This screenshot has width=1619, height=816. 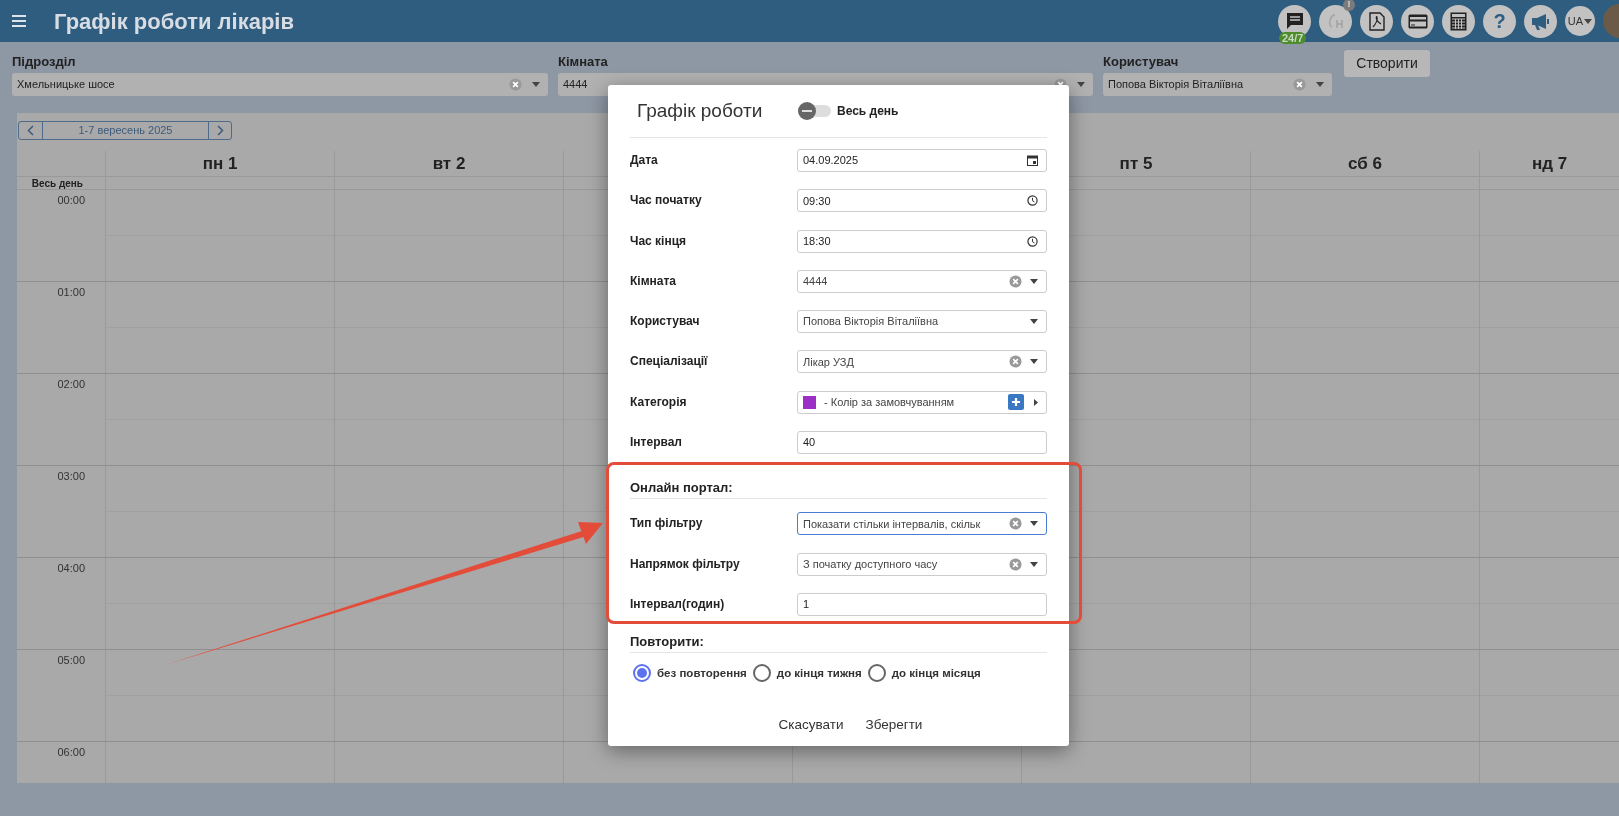 I want to click on filter-select: Попова Вікторія Віталіївна, so click(x=1217, y=84).